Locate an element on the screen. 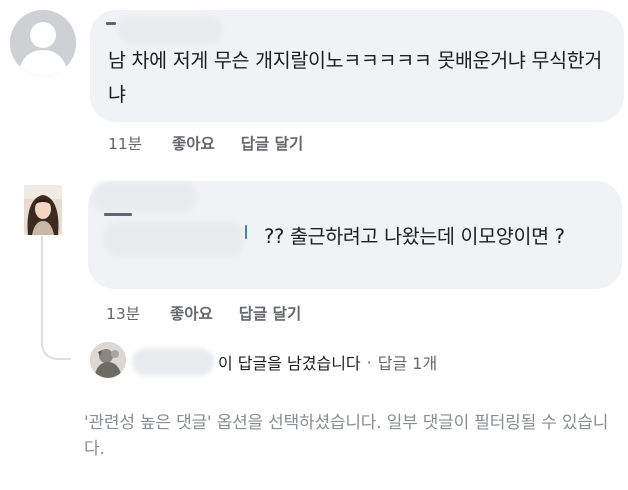 The height and width of the screenshot is (490, 628). default-avatar-icon is located at coordinates (43, 43).